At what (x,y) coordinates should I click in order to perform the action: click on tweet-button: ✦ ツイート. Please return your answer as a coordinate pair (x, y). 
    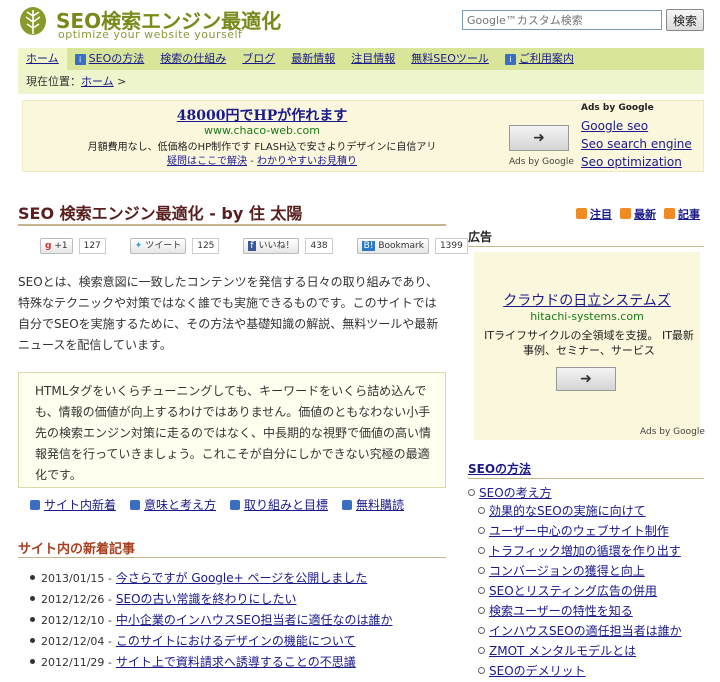
    Looking at the image, I should click on (158, 246).